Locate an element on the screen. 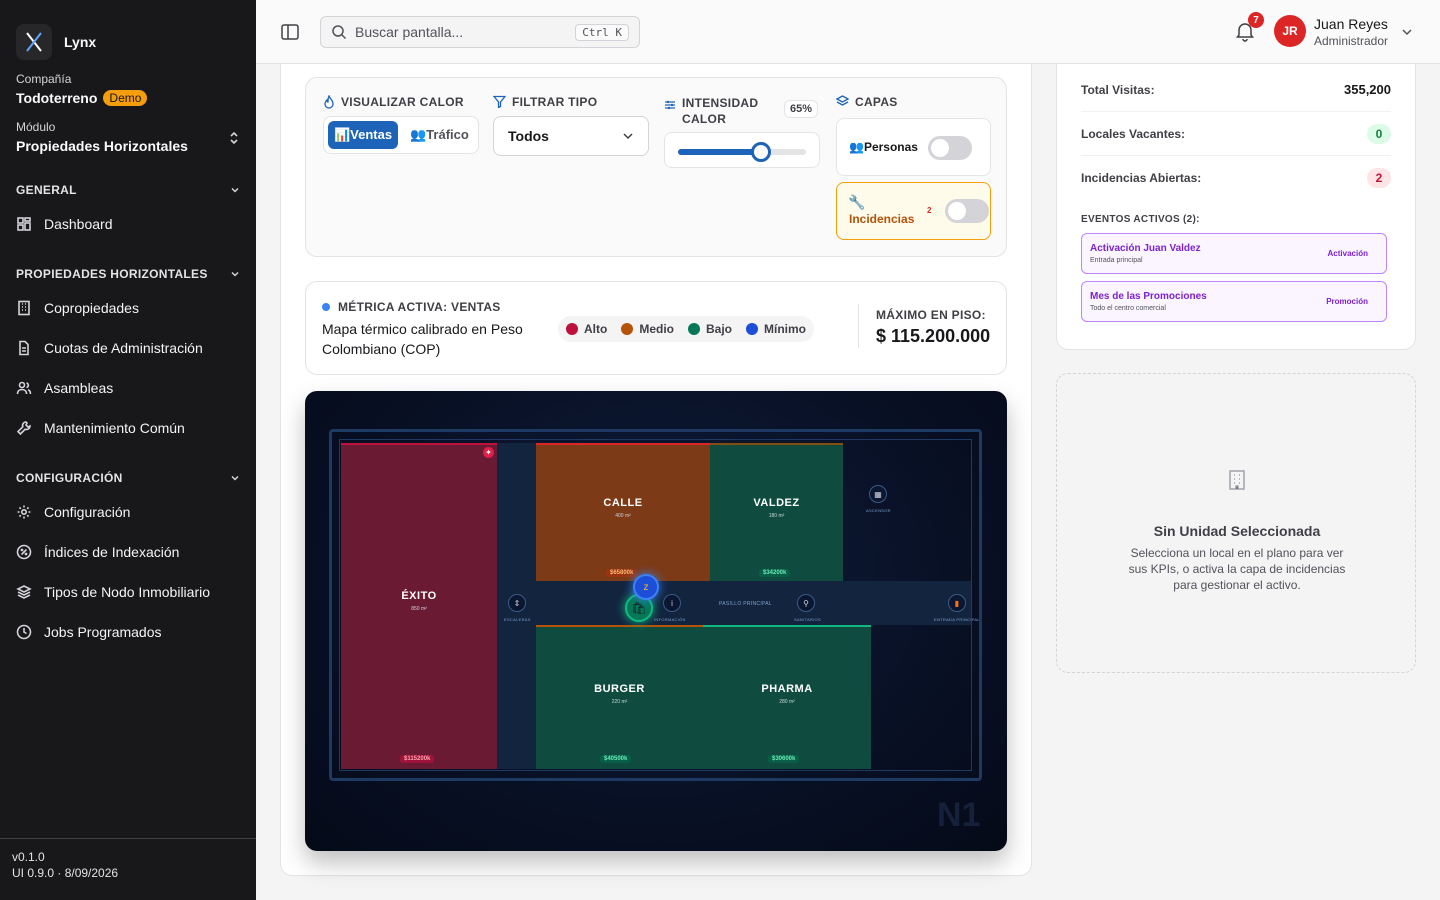  sleep-icon: z is located at coordinates (646, 587).